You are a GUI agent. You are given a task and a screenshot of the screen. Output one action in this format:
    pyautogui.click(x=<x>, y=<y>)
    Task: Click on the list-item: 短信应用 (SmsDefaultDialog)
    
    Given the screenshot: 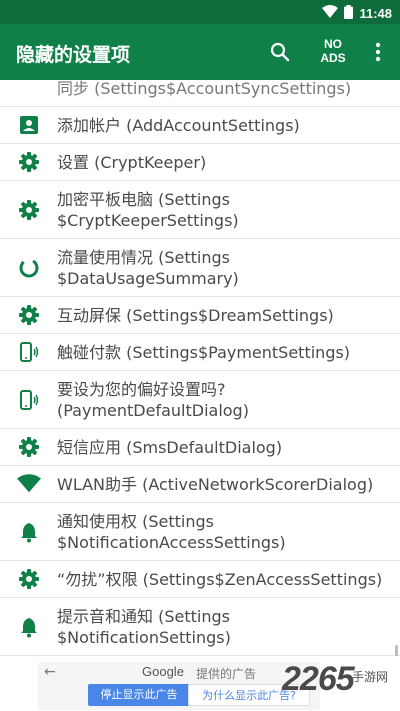 What is the action you would take?
    pyautogui.click(x=200, y=447)
    